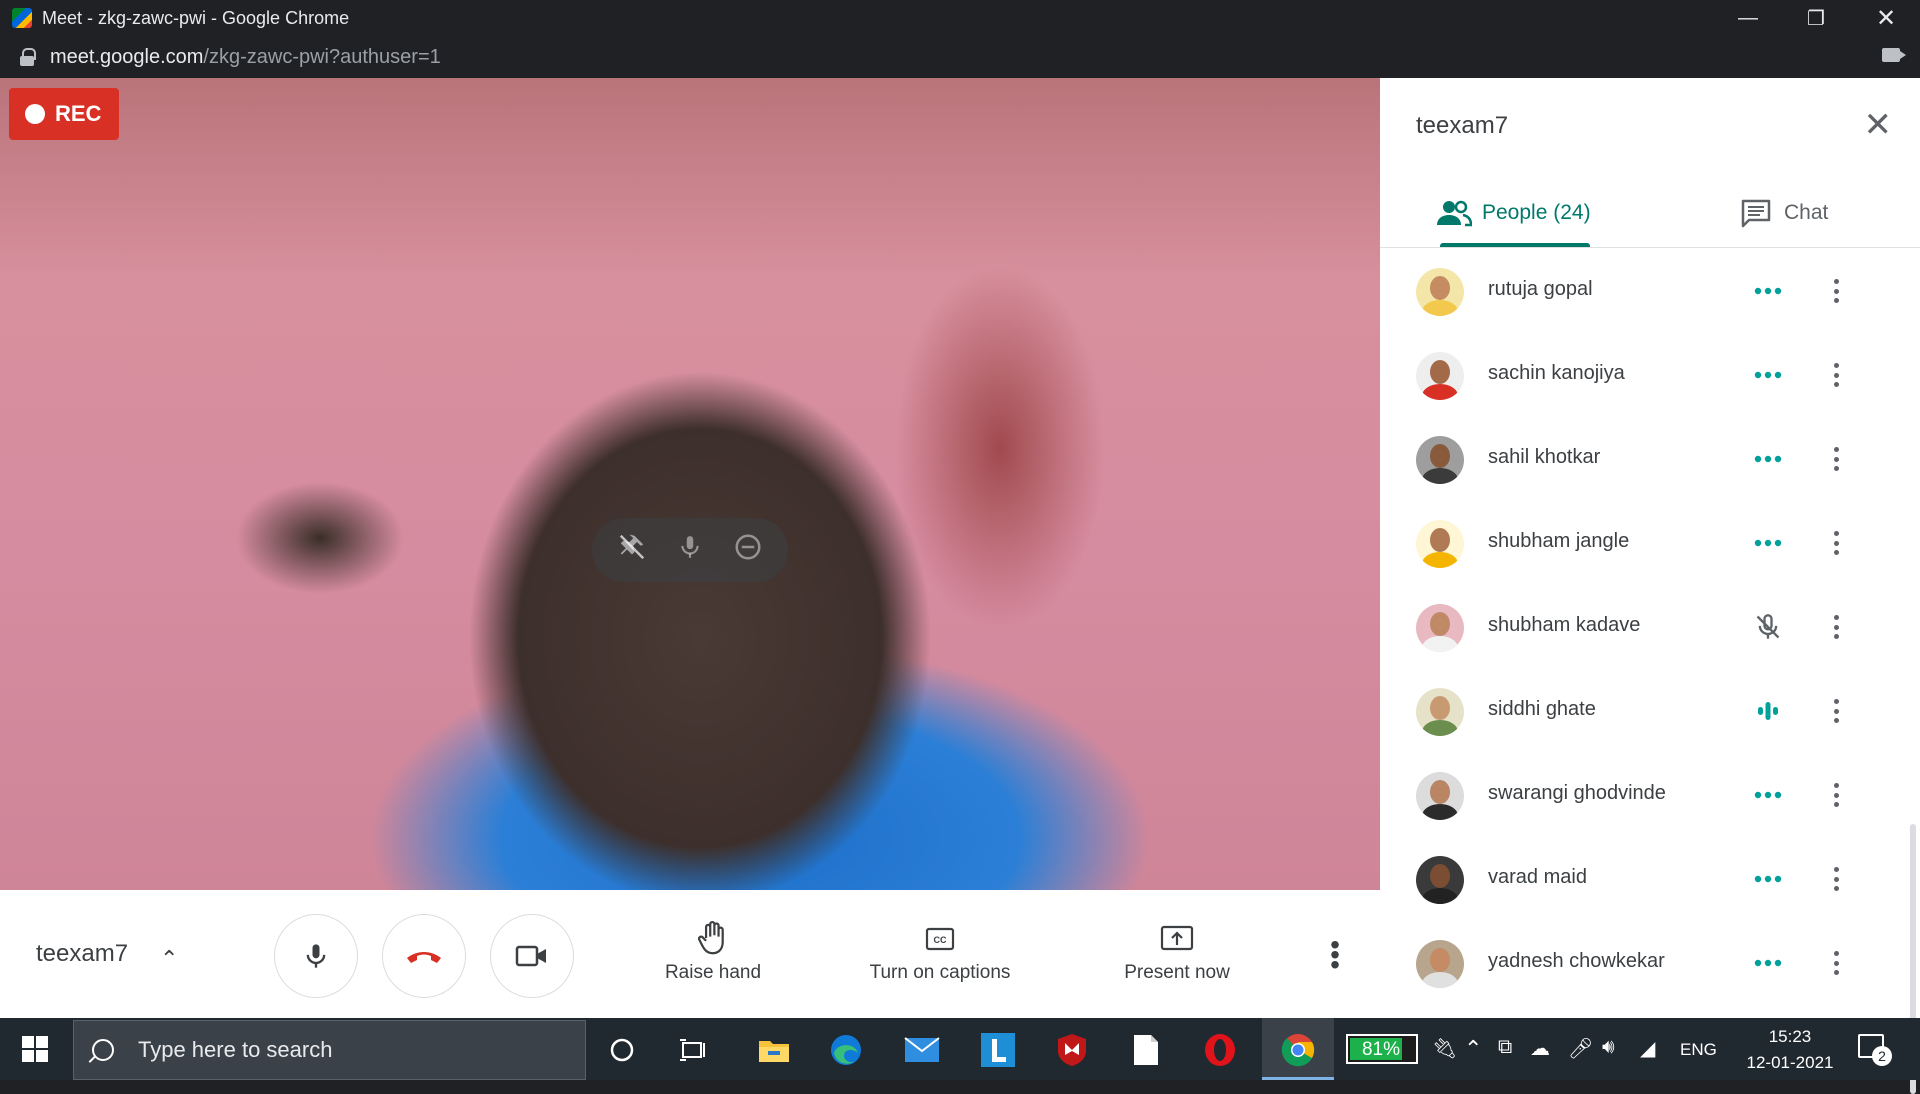 The image size is (1920, 1094). Describe the element at coordinates (622, 1050) in the screenshot. I see `cortana-icon` at that location.